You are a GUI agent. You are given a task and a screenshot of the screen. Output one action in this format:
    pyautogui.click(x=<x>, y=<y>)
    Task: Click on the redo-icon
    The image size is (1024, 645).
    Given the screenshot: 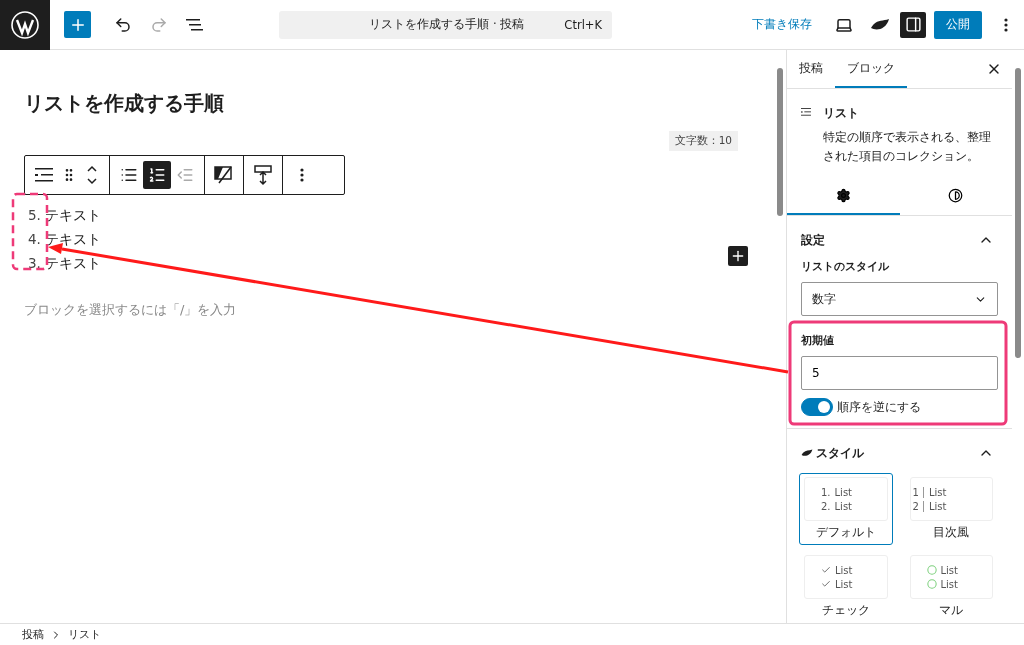 What is the action you would take?
    pyautogui.click(x=159, y=24)
    